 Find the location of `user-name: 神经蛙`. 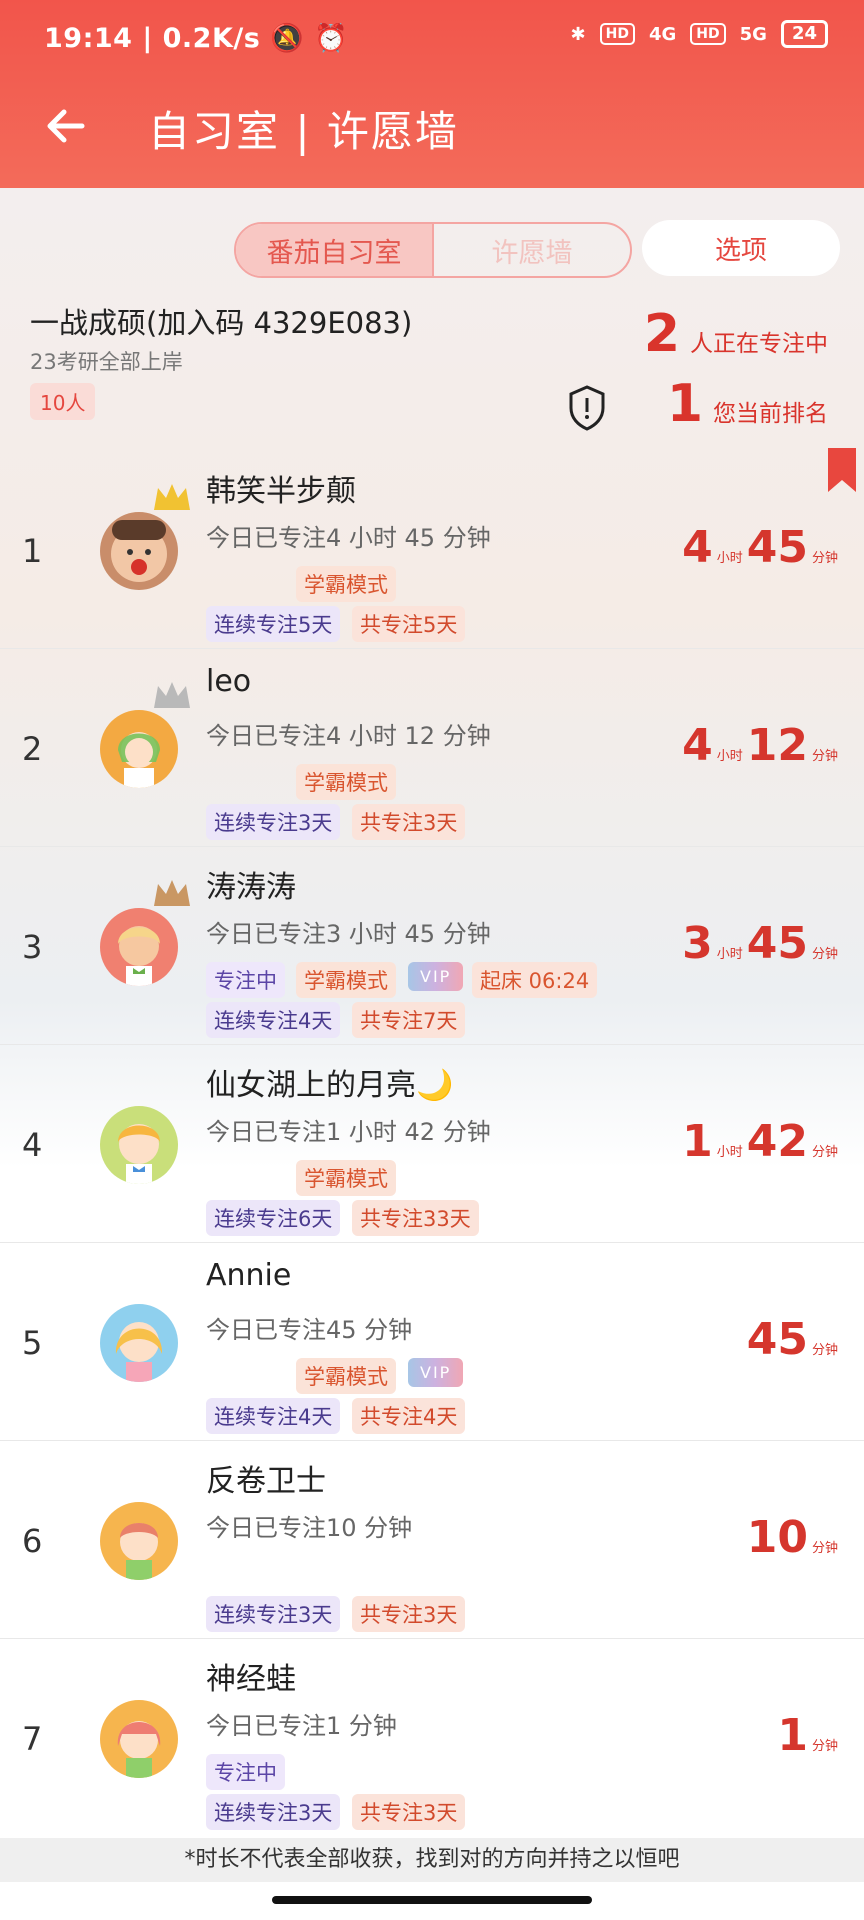

user-name: 神经蛙 is located at coordinates (251, 1679).